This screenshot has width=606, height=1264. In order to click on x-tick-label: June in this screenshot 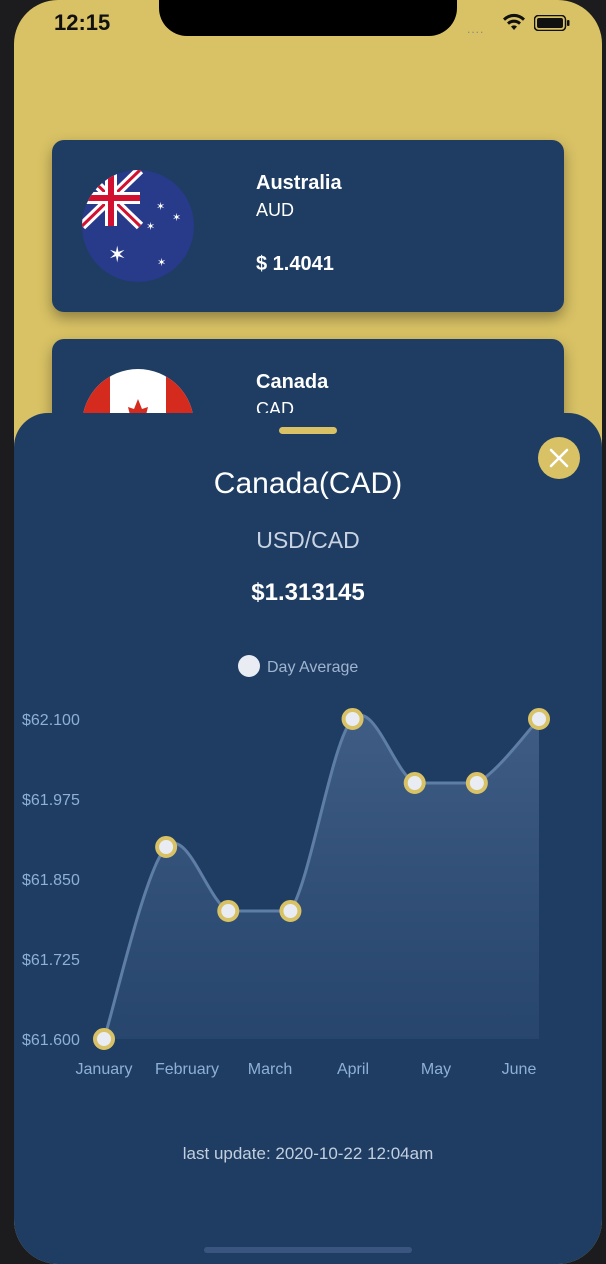, I will do `click(519, 1069)`.